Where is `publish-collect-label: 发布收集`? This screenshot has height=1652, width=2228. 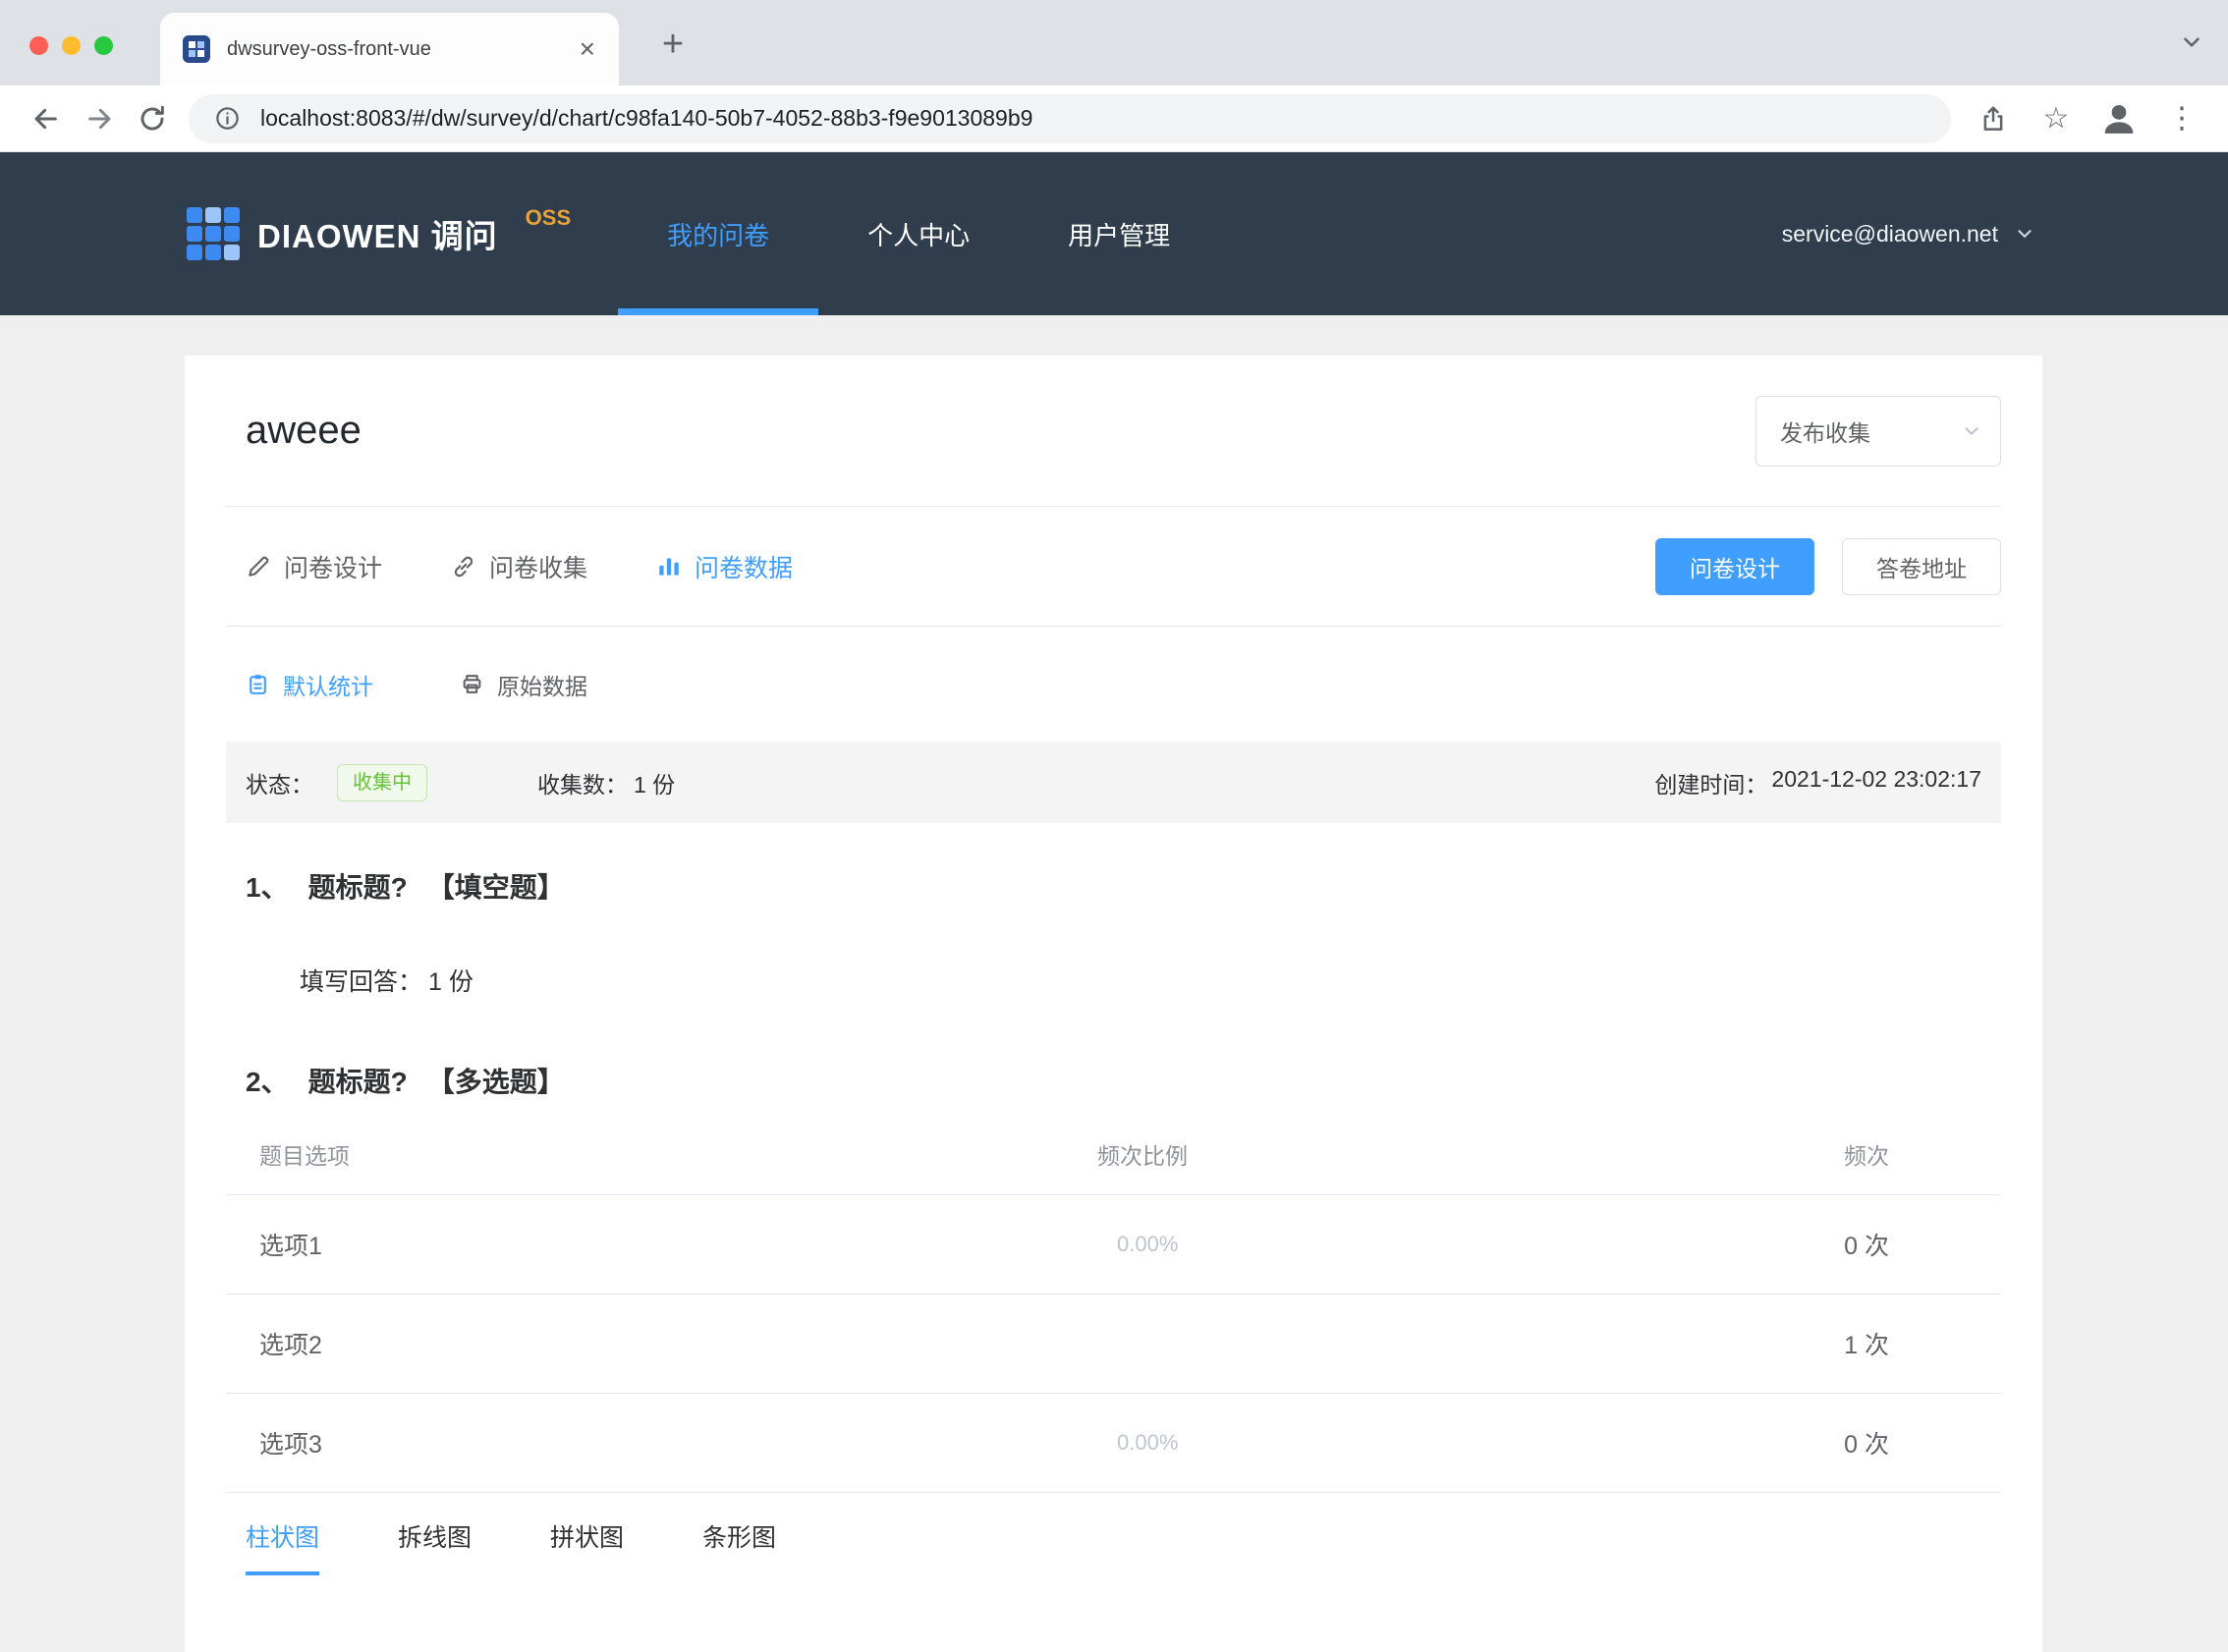
publish-collect-label: 发布收集 is located at coordinates (1825, 432).